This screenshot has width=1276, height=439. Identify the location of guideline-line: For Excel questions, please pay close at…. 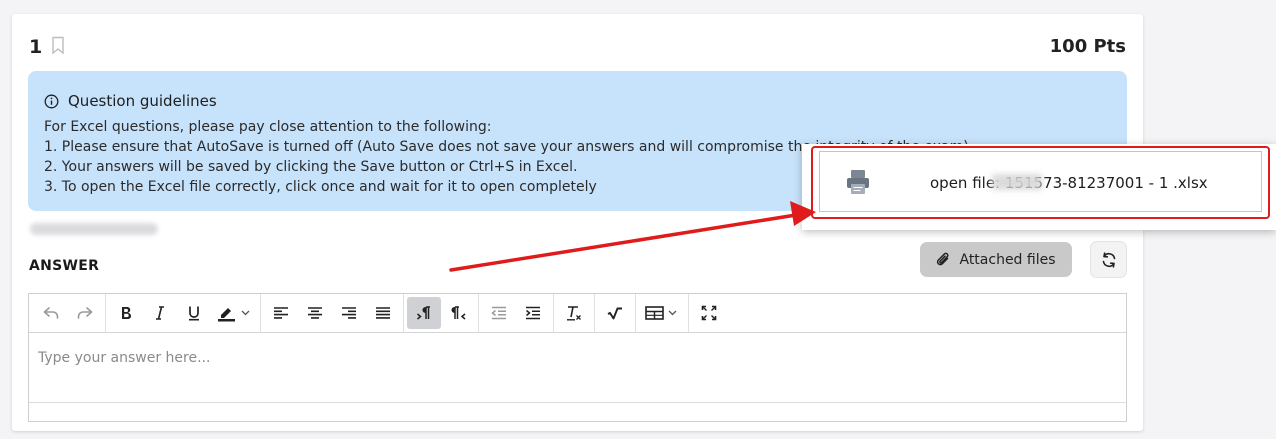
(268, 127).